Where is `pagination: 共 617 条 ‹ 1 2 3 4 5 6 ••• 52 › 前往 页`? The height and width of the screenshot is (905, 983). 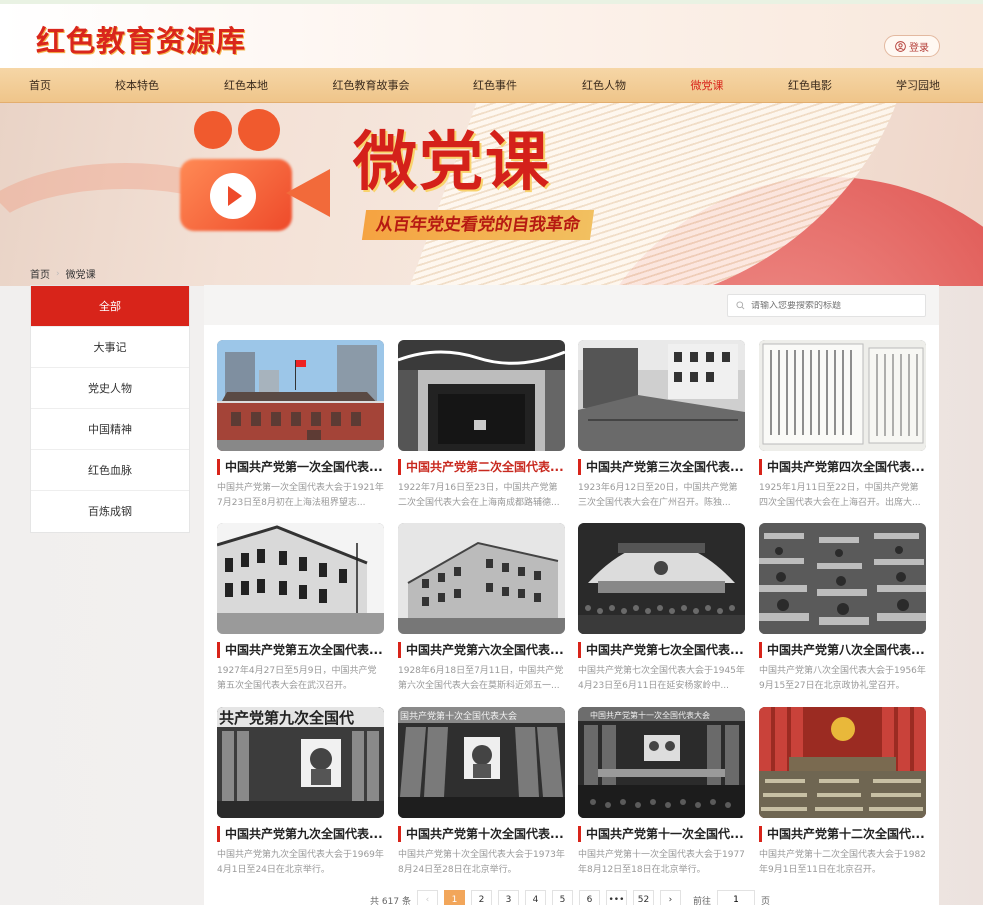
pagination: 共 617 条 ‹ 1 2 3 4 5 6 ••• 52 › 前往 页 is located at coordinates (570, 897).